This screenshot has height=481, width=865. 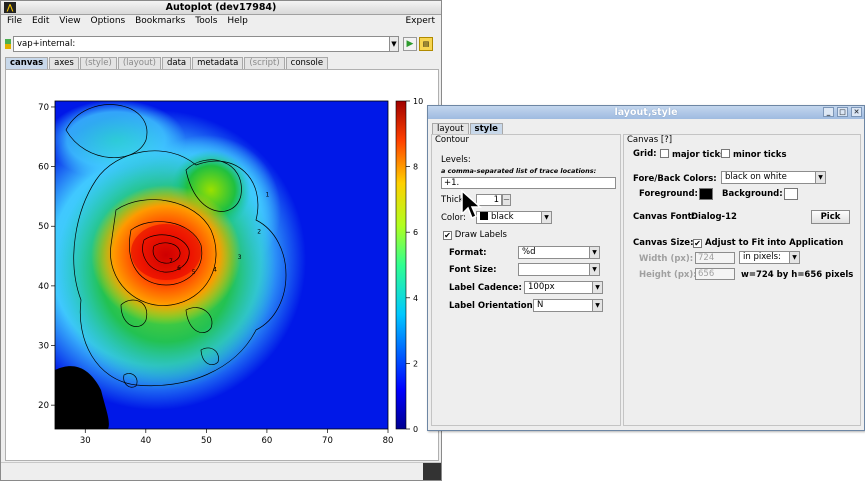 I want to click on adjust-to-fit-checkbox: ✔, so click(x=697, y=243).